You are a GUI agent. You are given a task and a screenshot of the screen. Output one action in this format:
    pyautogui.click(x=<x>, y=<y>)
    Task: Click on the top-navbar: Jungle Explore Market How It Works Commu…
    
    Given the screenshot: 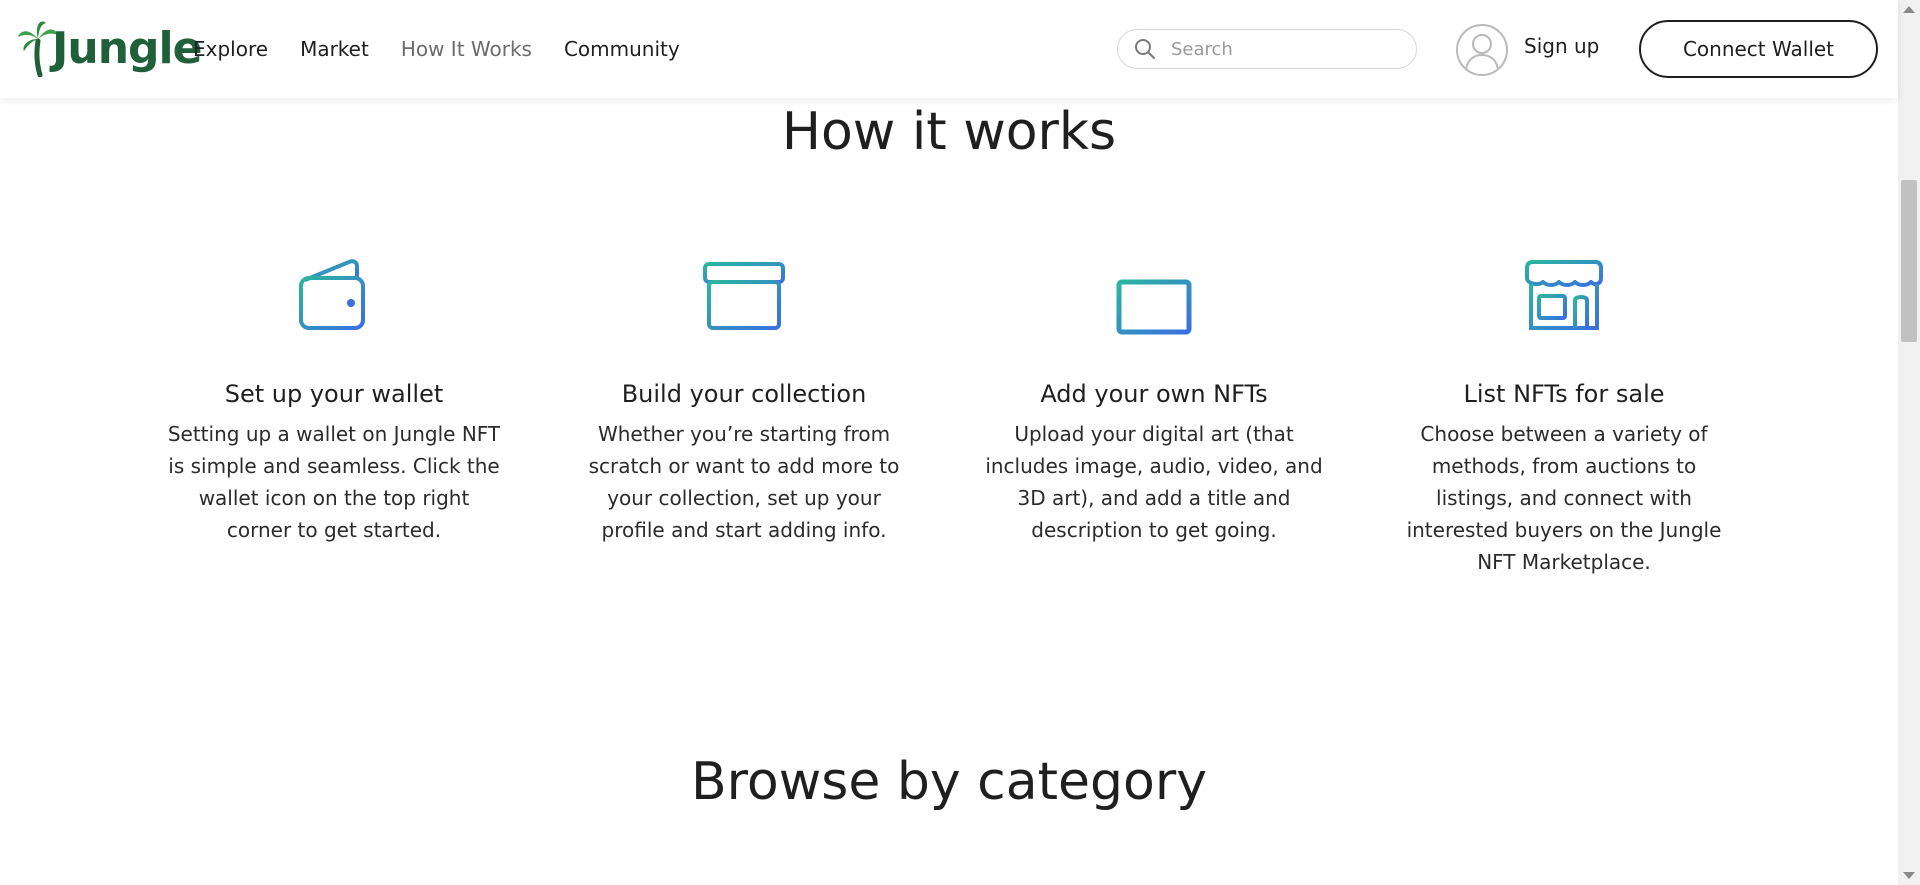 What is the action you would take?
    pyautogui.click(x=949, y=49)
    